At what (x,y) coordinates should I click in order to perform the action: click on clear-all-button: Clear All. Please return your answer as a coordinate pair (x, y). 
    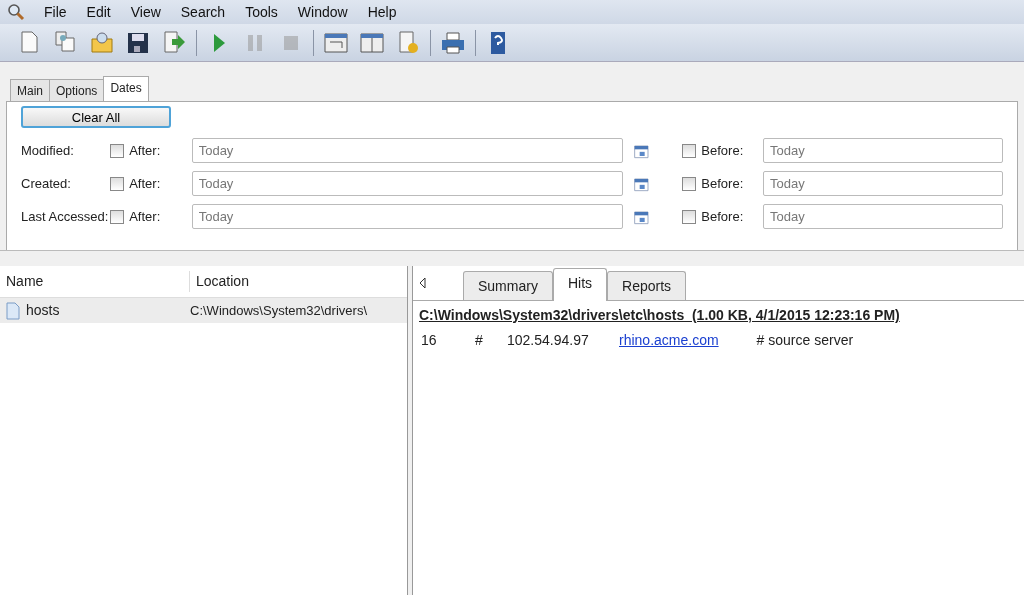
    Looking at the image, I should click on (96, 117).